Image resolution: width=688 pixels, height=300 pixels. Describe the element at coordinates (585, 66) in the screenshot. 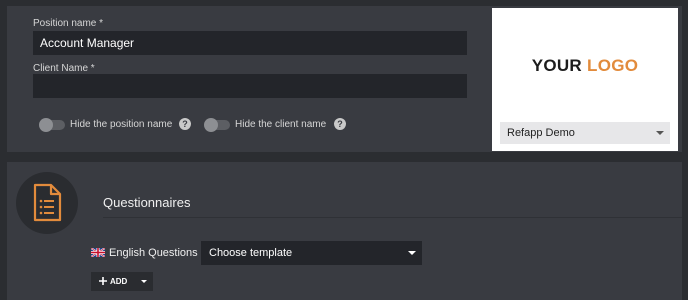

I see `logo: YOUR LOGO` at that location.